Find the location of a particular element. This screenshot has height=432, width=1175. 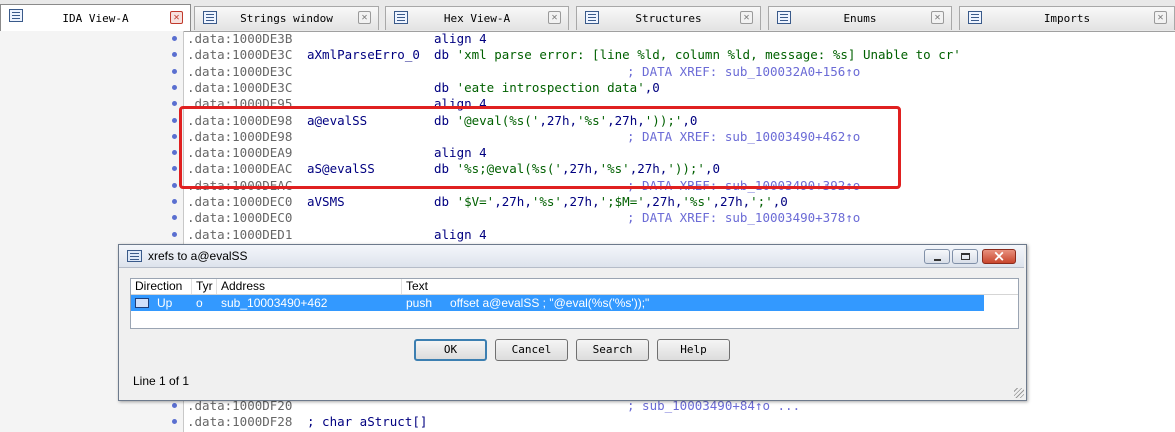

disasm-line: .data:1000DE3B align 4 is located at coordinates (587, 39).